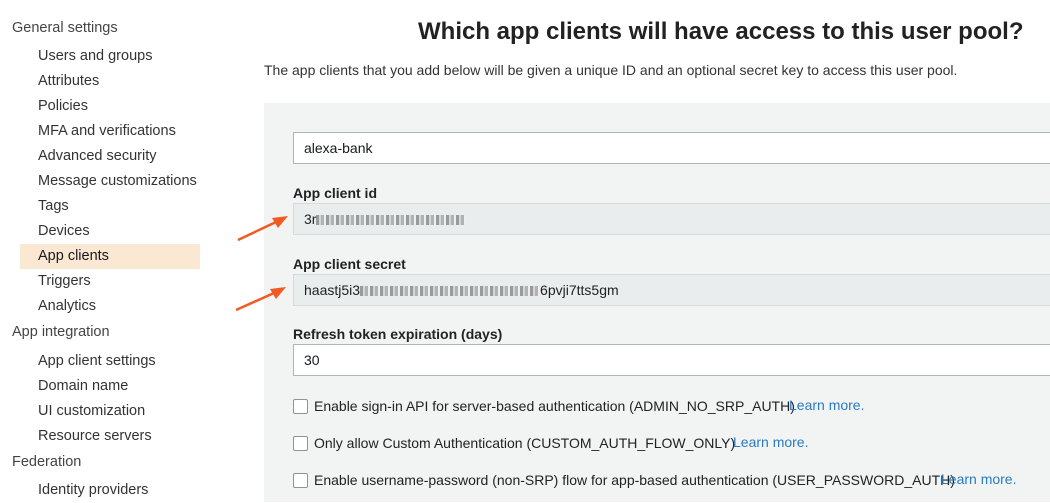 This screenshot has width=1050, height=503. Describe the element at coordinates (300, 480) in the screenshot. I see `user-password-auth-checkbox` at that location.